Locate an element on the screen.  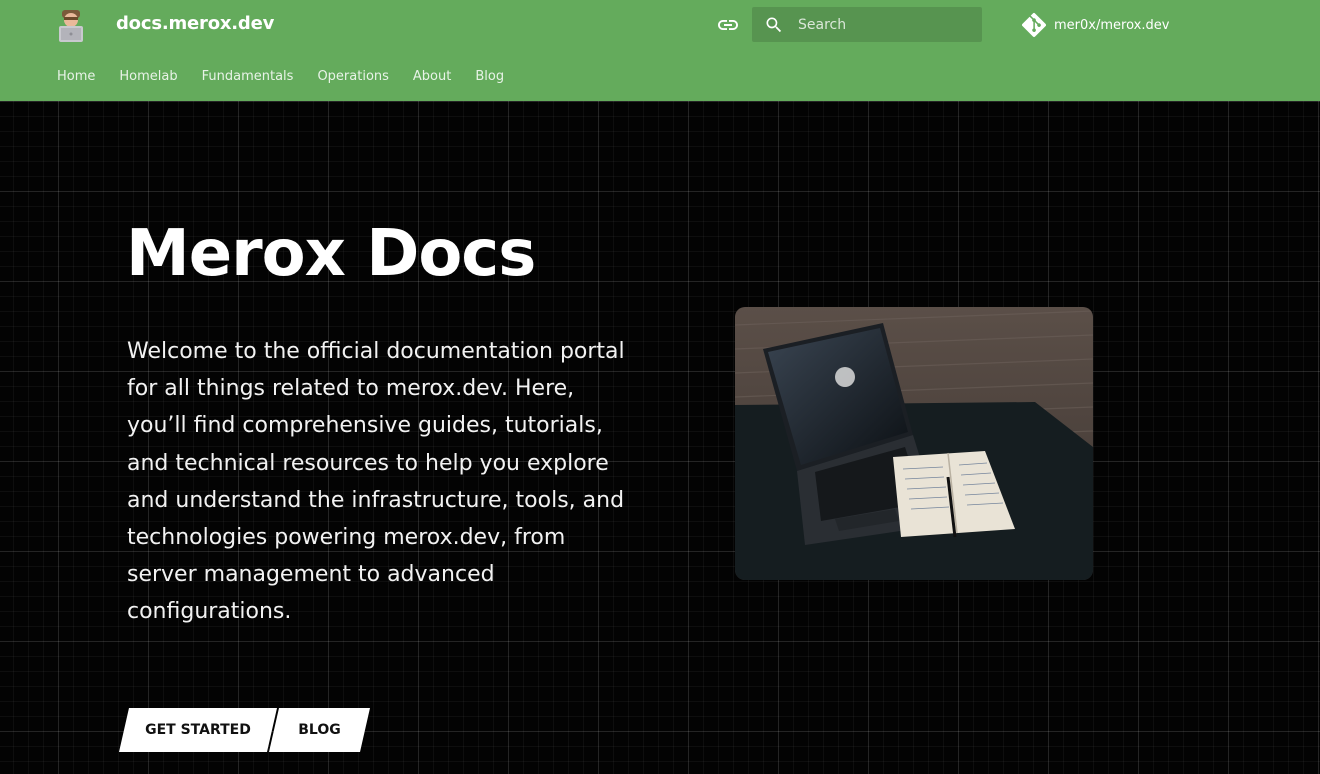
search-box is located at coordinates (867, 24).